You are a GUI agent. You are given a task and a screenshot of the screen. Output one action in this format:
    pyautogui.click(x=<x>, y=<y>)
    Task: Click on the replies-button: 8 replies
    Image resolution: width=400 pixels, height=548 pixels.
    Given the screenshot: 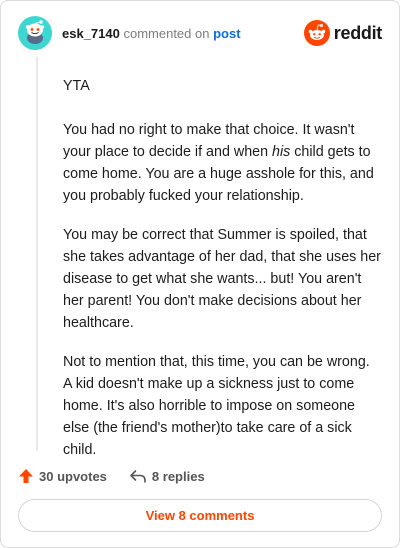 What is the action you would take?
    pyautogui.click(x=167, y=476)
    